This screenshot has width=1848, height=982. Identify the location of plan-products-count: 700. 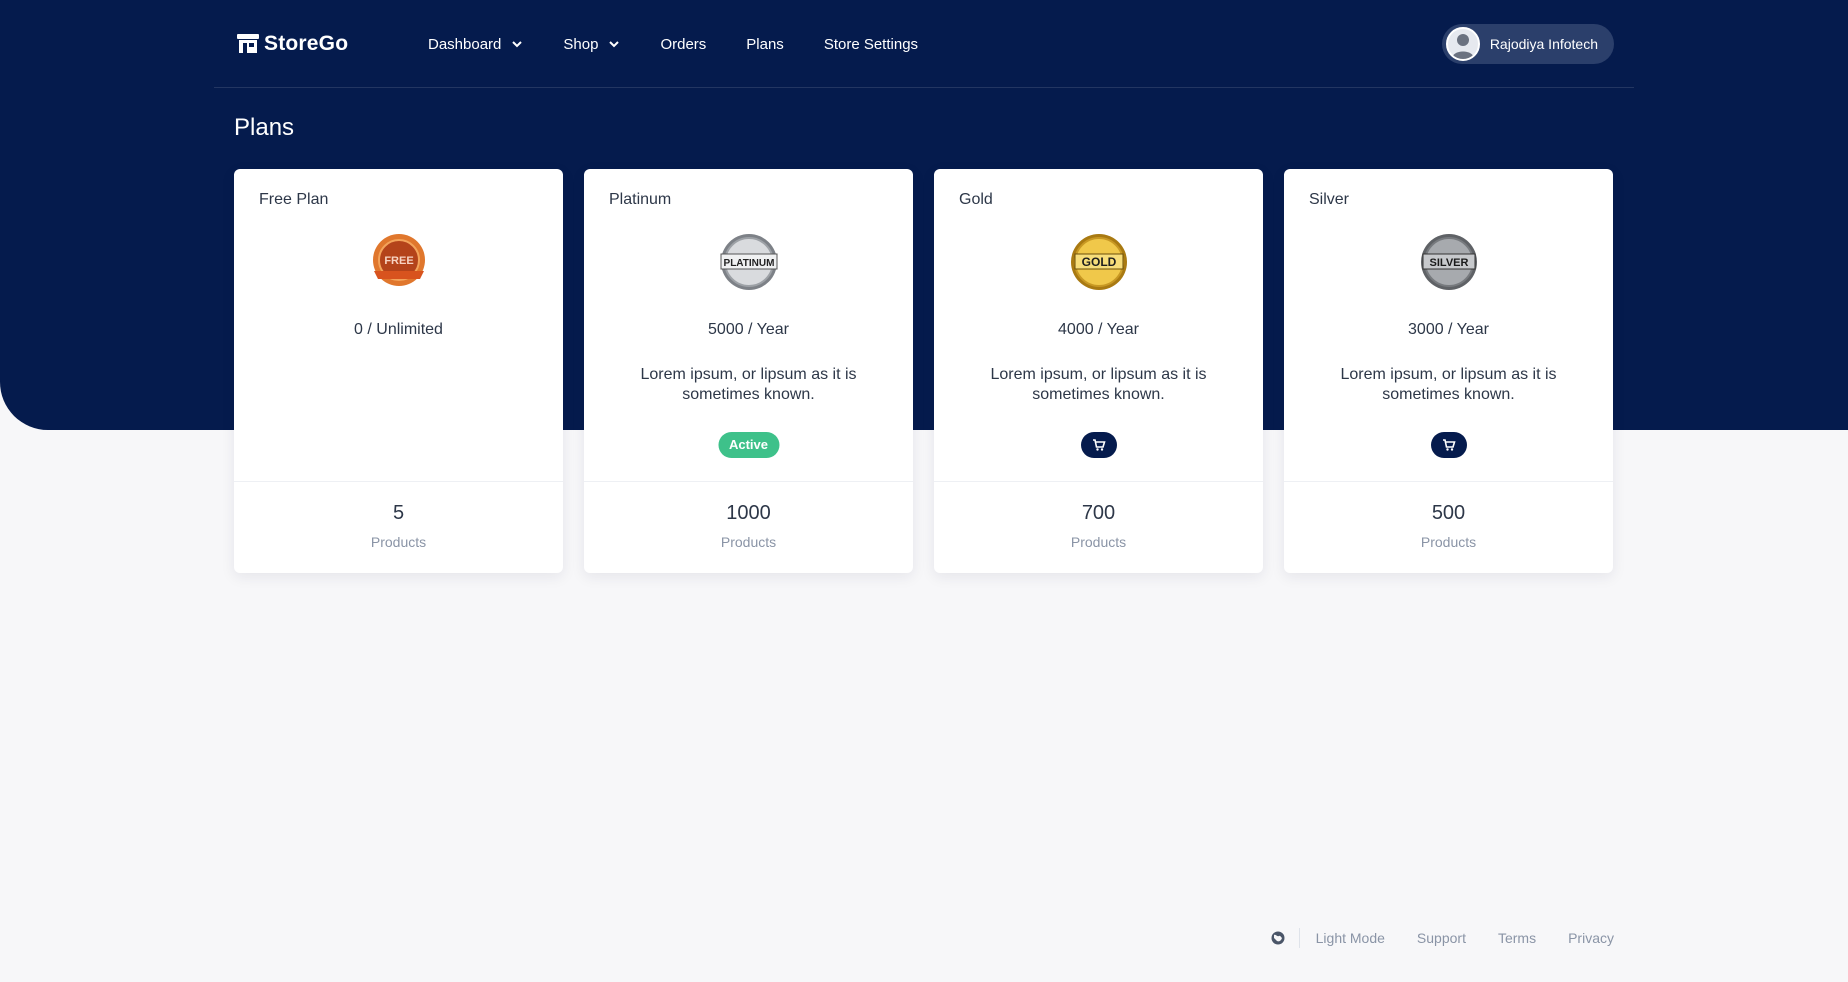
(1098, 513).